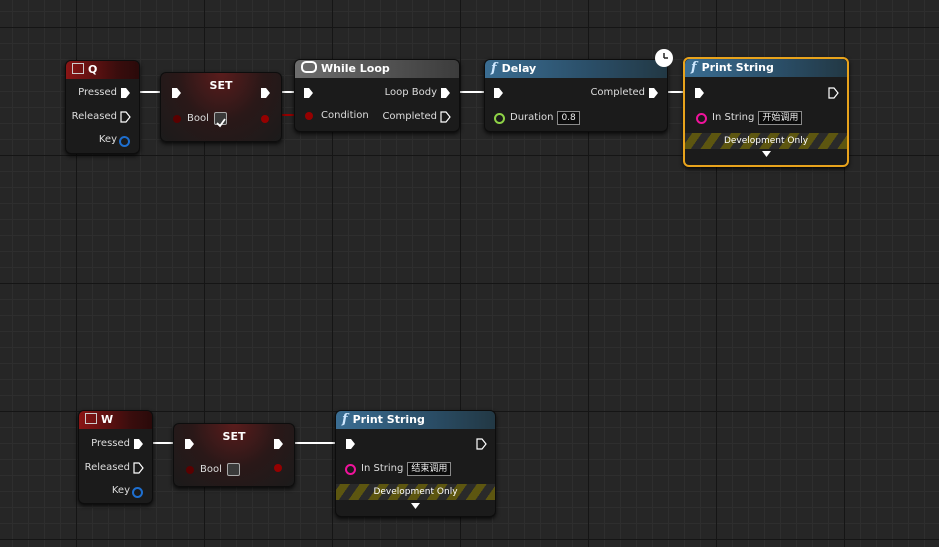 The image size is (939, 547). What do you see at coordinates (445, 93) in the screenshot?
I see `loop-body-exec-pin` at bounding box center [445, 93].